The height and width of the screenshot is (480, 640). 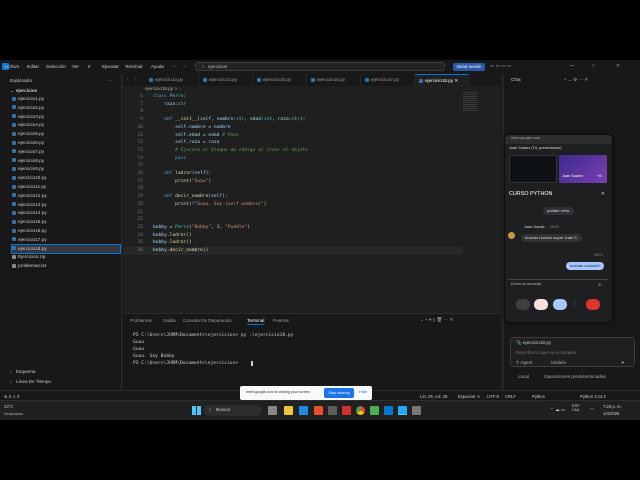 What do you see at coordinates (293, 197) in the screenshot?
I see `code-line: 19 def decir_nombre(self):` at bounding box center [293, 197].